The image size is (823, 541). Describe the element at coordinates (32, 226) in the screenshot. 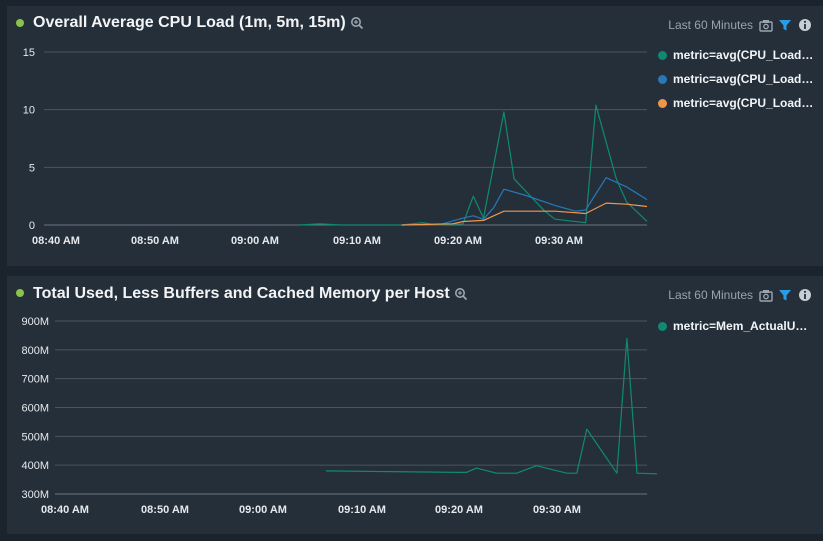

I see `y-tick-label: 0` at that location.